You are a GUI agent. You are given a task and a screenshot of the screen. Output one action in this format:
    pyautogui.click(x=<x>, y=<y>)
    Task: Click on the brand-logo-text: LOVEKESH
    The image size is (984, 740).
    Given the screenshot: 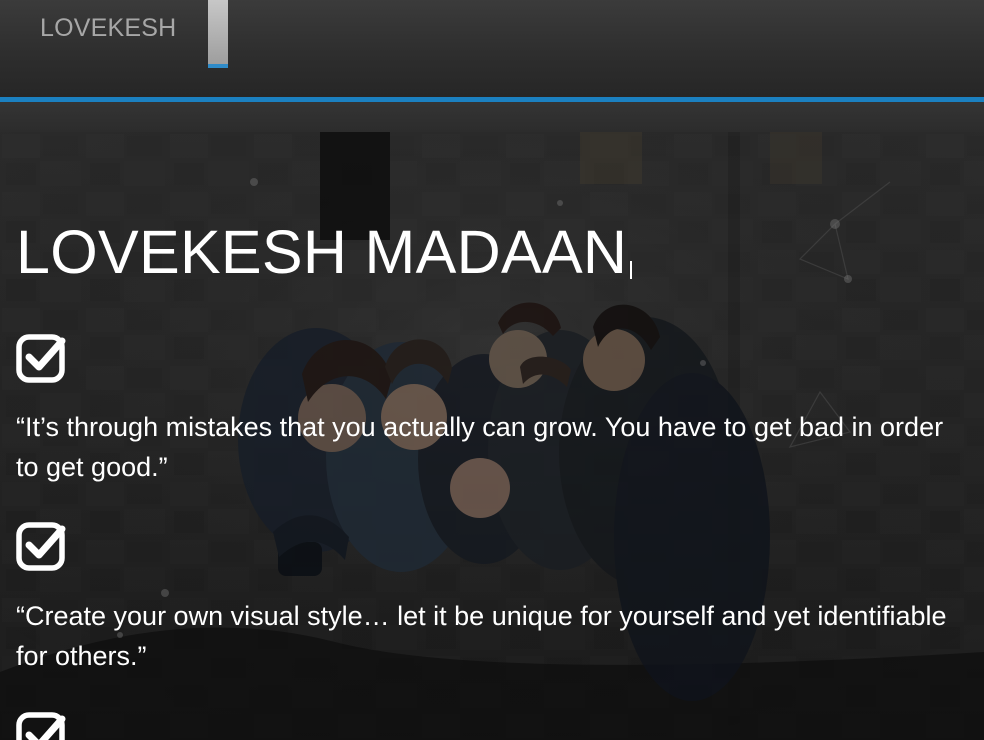 What is the action you would take?
    pyautogui.click(x=108, y=28)
    